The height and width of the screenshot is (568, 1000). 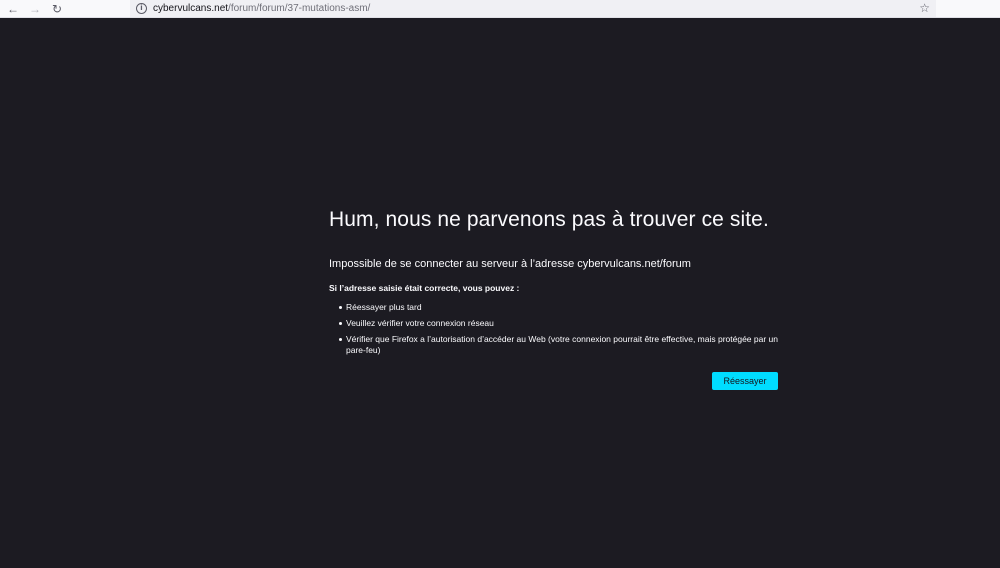 What do you see at coordinates (745, 381) in the screenshot?
I see `retry-button: Réessayer` at bounding box center [745, 381].